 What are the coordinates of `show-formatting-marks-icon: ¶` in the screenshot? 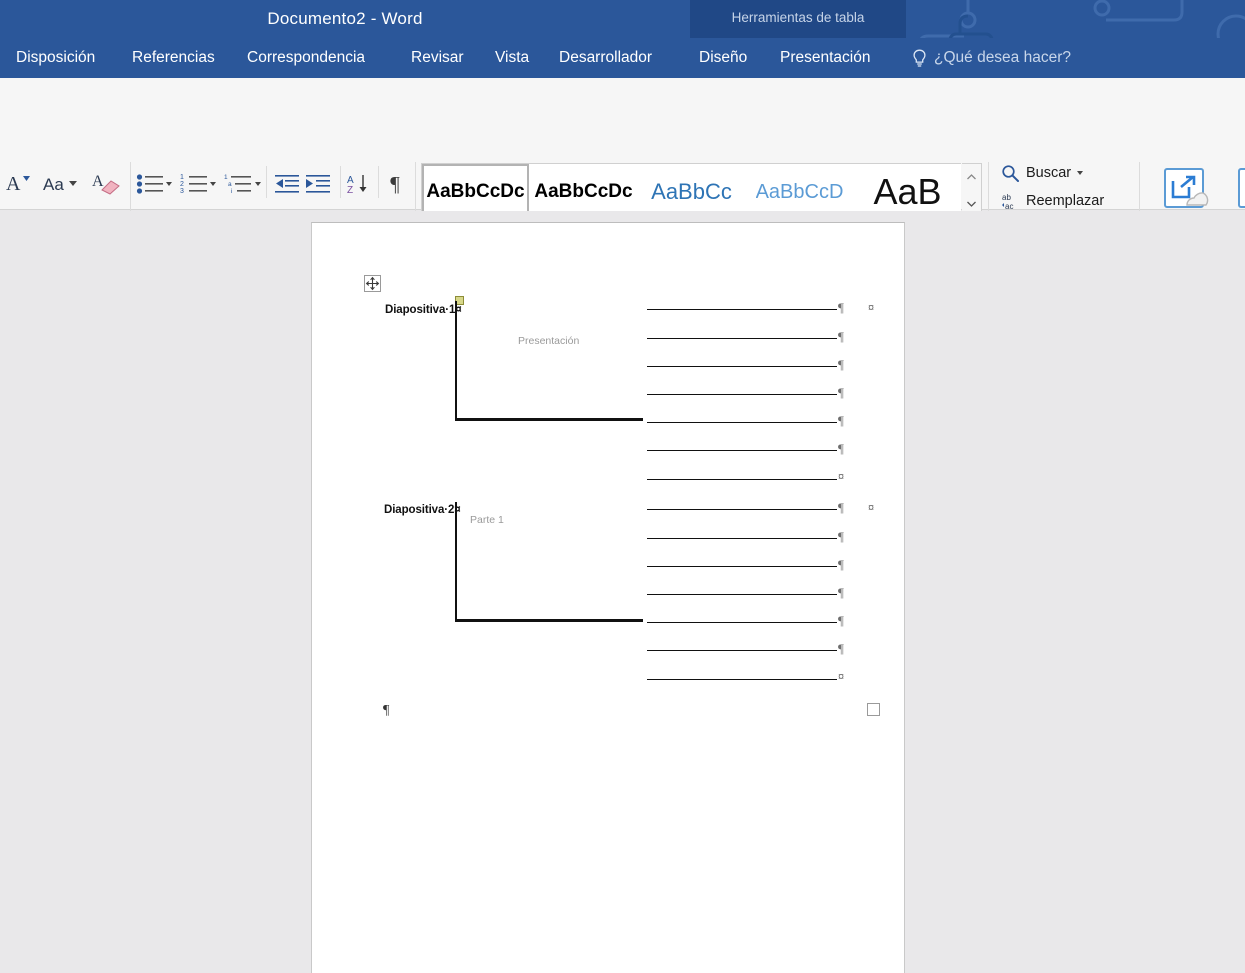 It's located at (395, 183).